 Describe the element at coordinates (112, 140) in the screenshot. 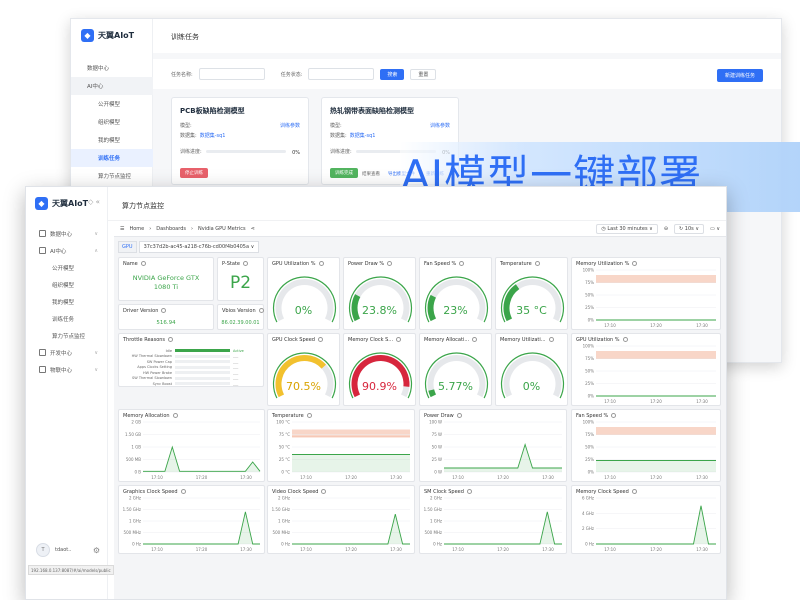

I see `back-sidebar-item: 我的模型` at that location.